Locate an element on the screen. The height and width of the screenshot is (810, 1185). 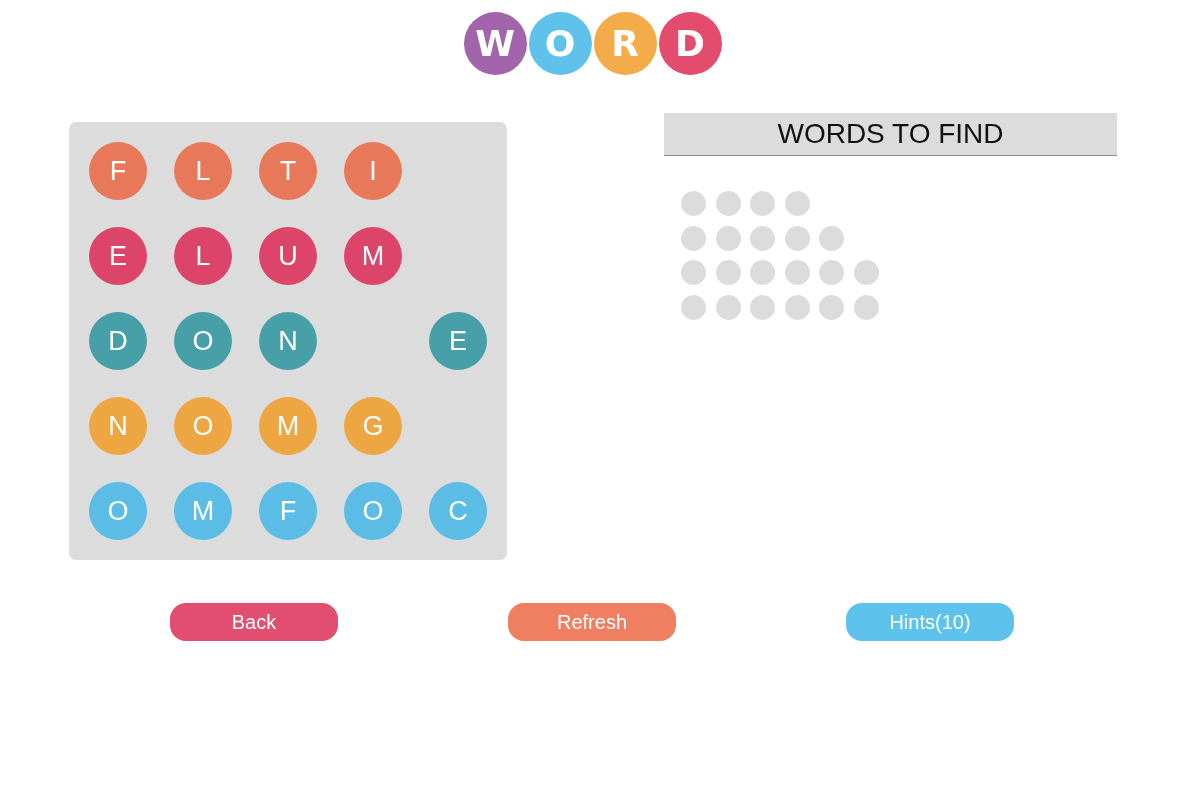
logo-letter: R is located at coordinates (625, 43).